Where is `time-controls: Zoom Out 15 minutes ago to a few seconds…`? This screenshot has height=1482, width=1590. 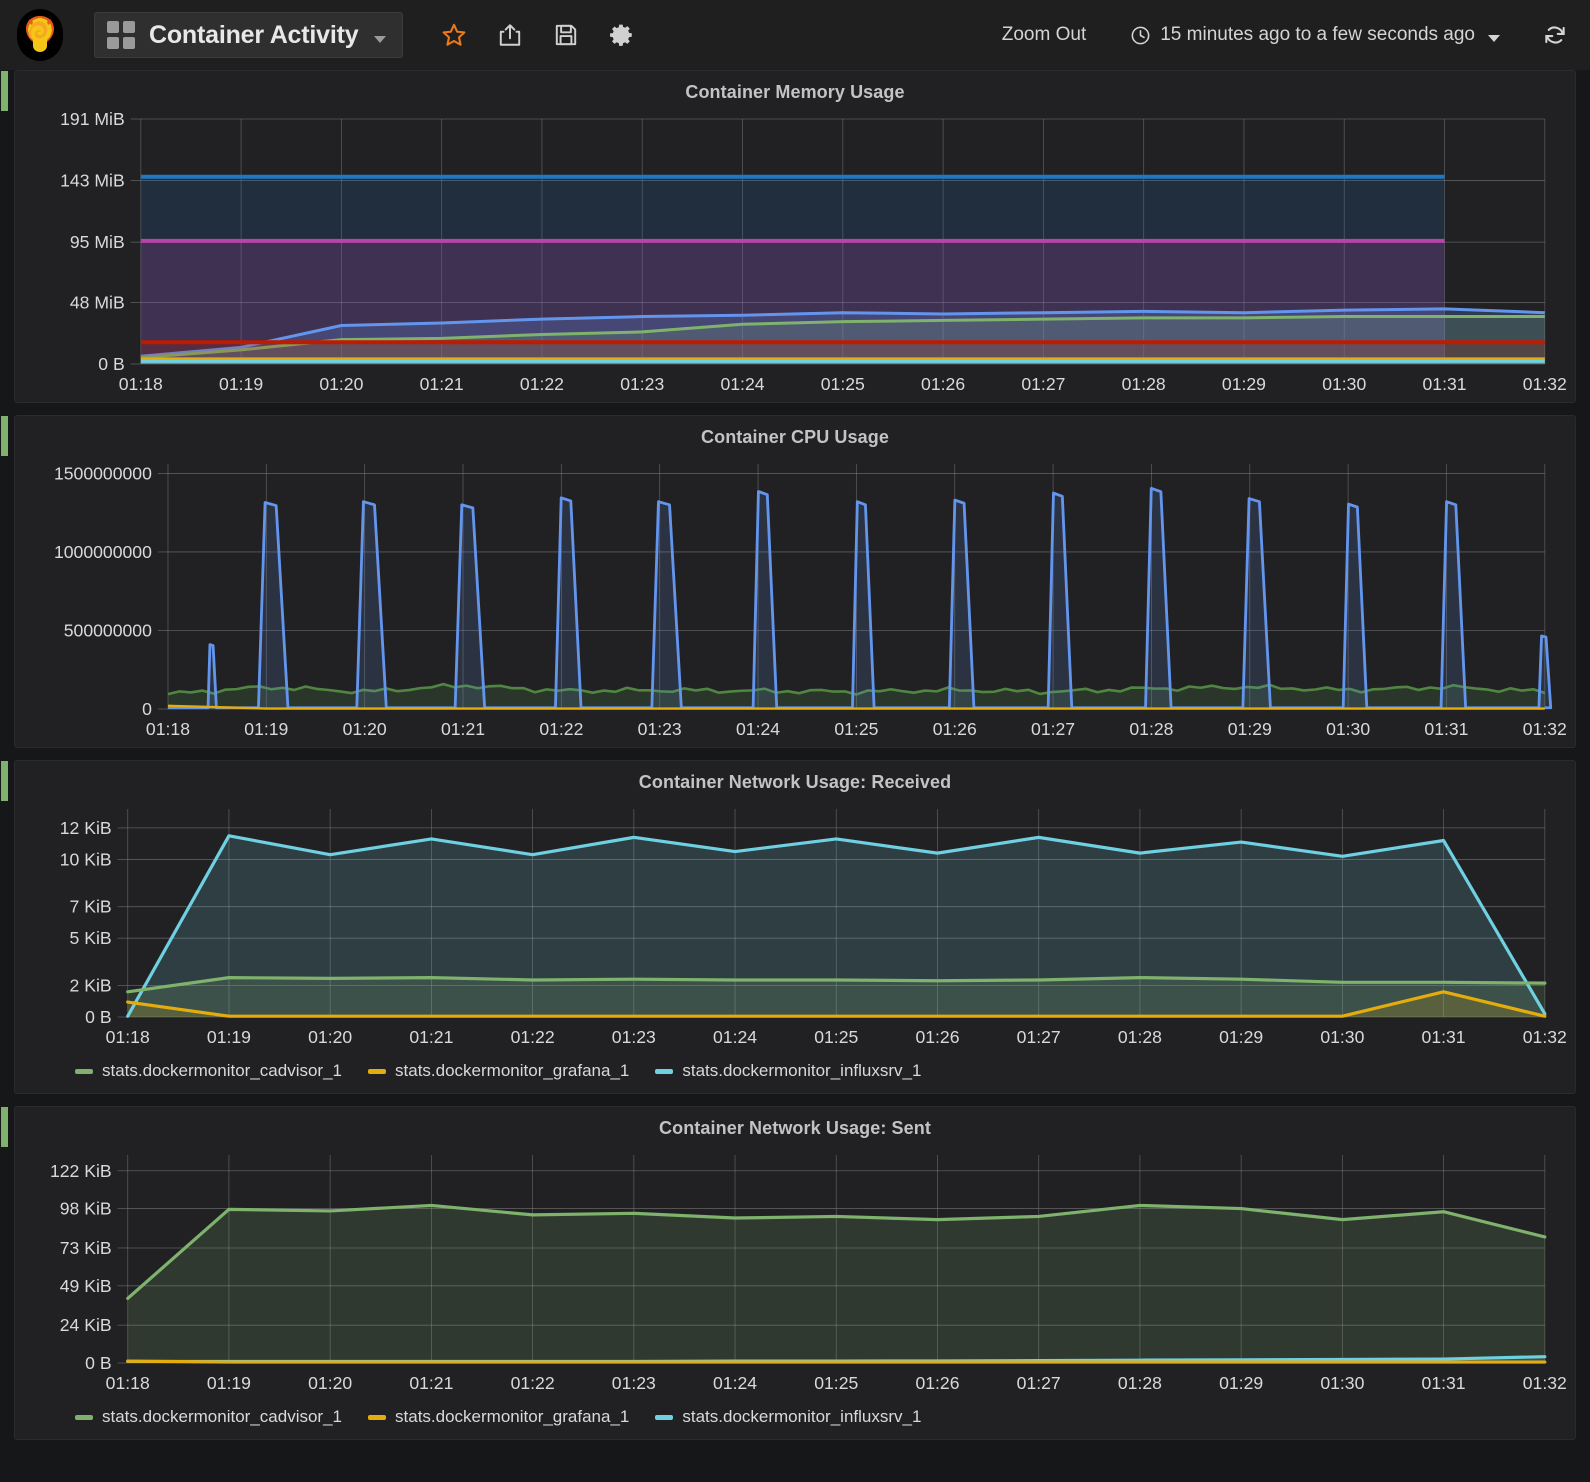 time-controls: Zoom Out 15 minutes ago to a few seconds… is located at coordinates (1285, 35).